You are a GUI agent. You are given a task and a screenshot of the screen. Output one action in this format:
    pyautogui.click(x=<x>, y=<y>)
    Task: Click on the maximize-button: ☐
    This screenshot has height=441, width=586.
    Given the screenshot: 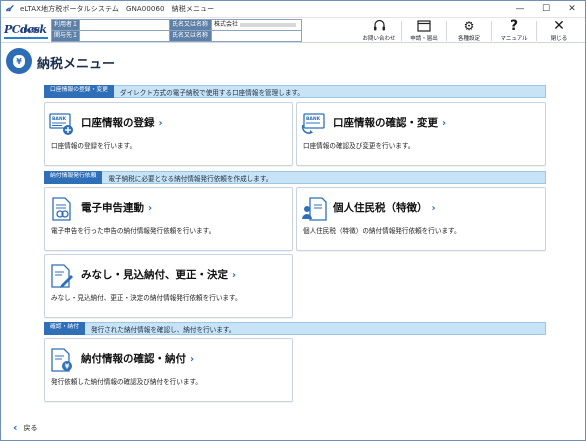 What is the action you would take?
    pyautogui.click(x=546, y=9)
    